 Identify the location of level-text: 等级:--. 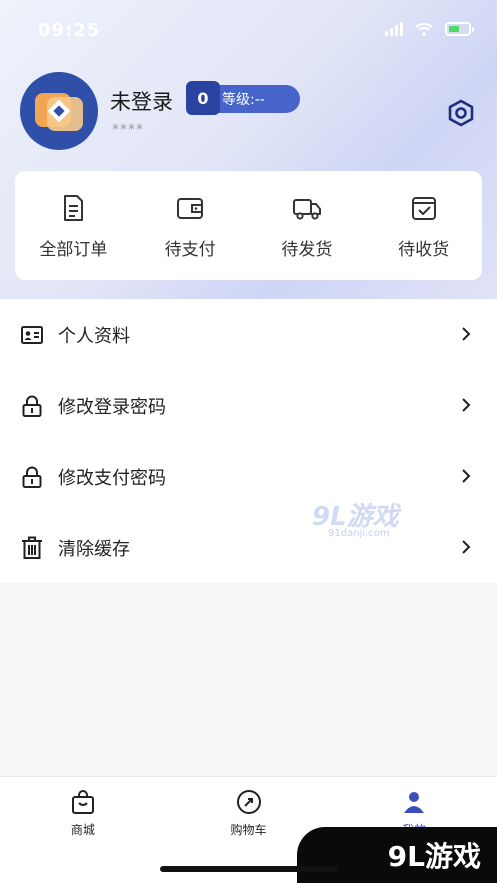
(243, 100).